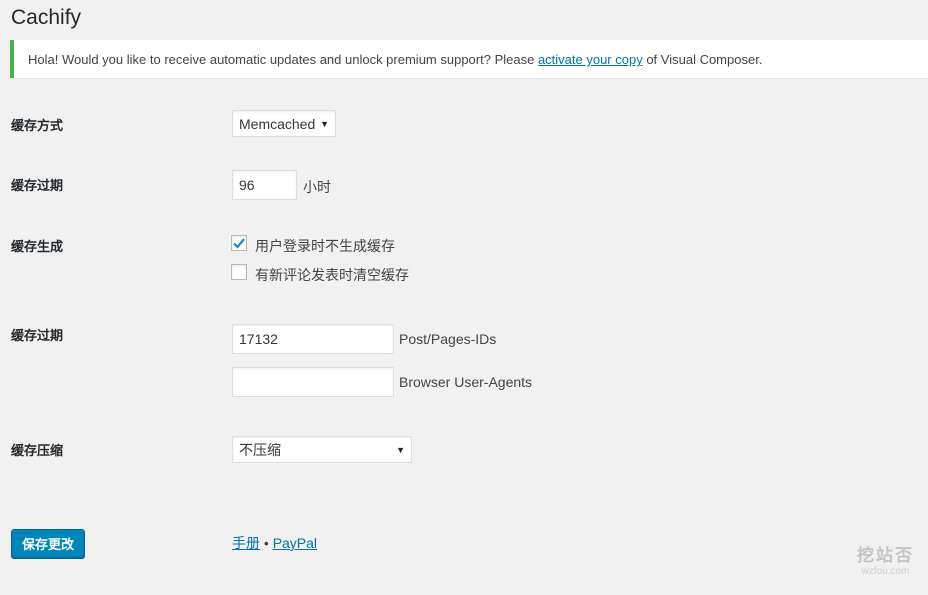 The image size is (928, 595). I want to click on checkmark-icon, so click(239, 243).